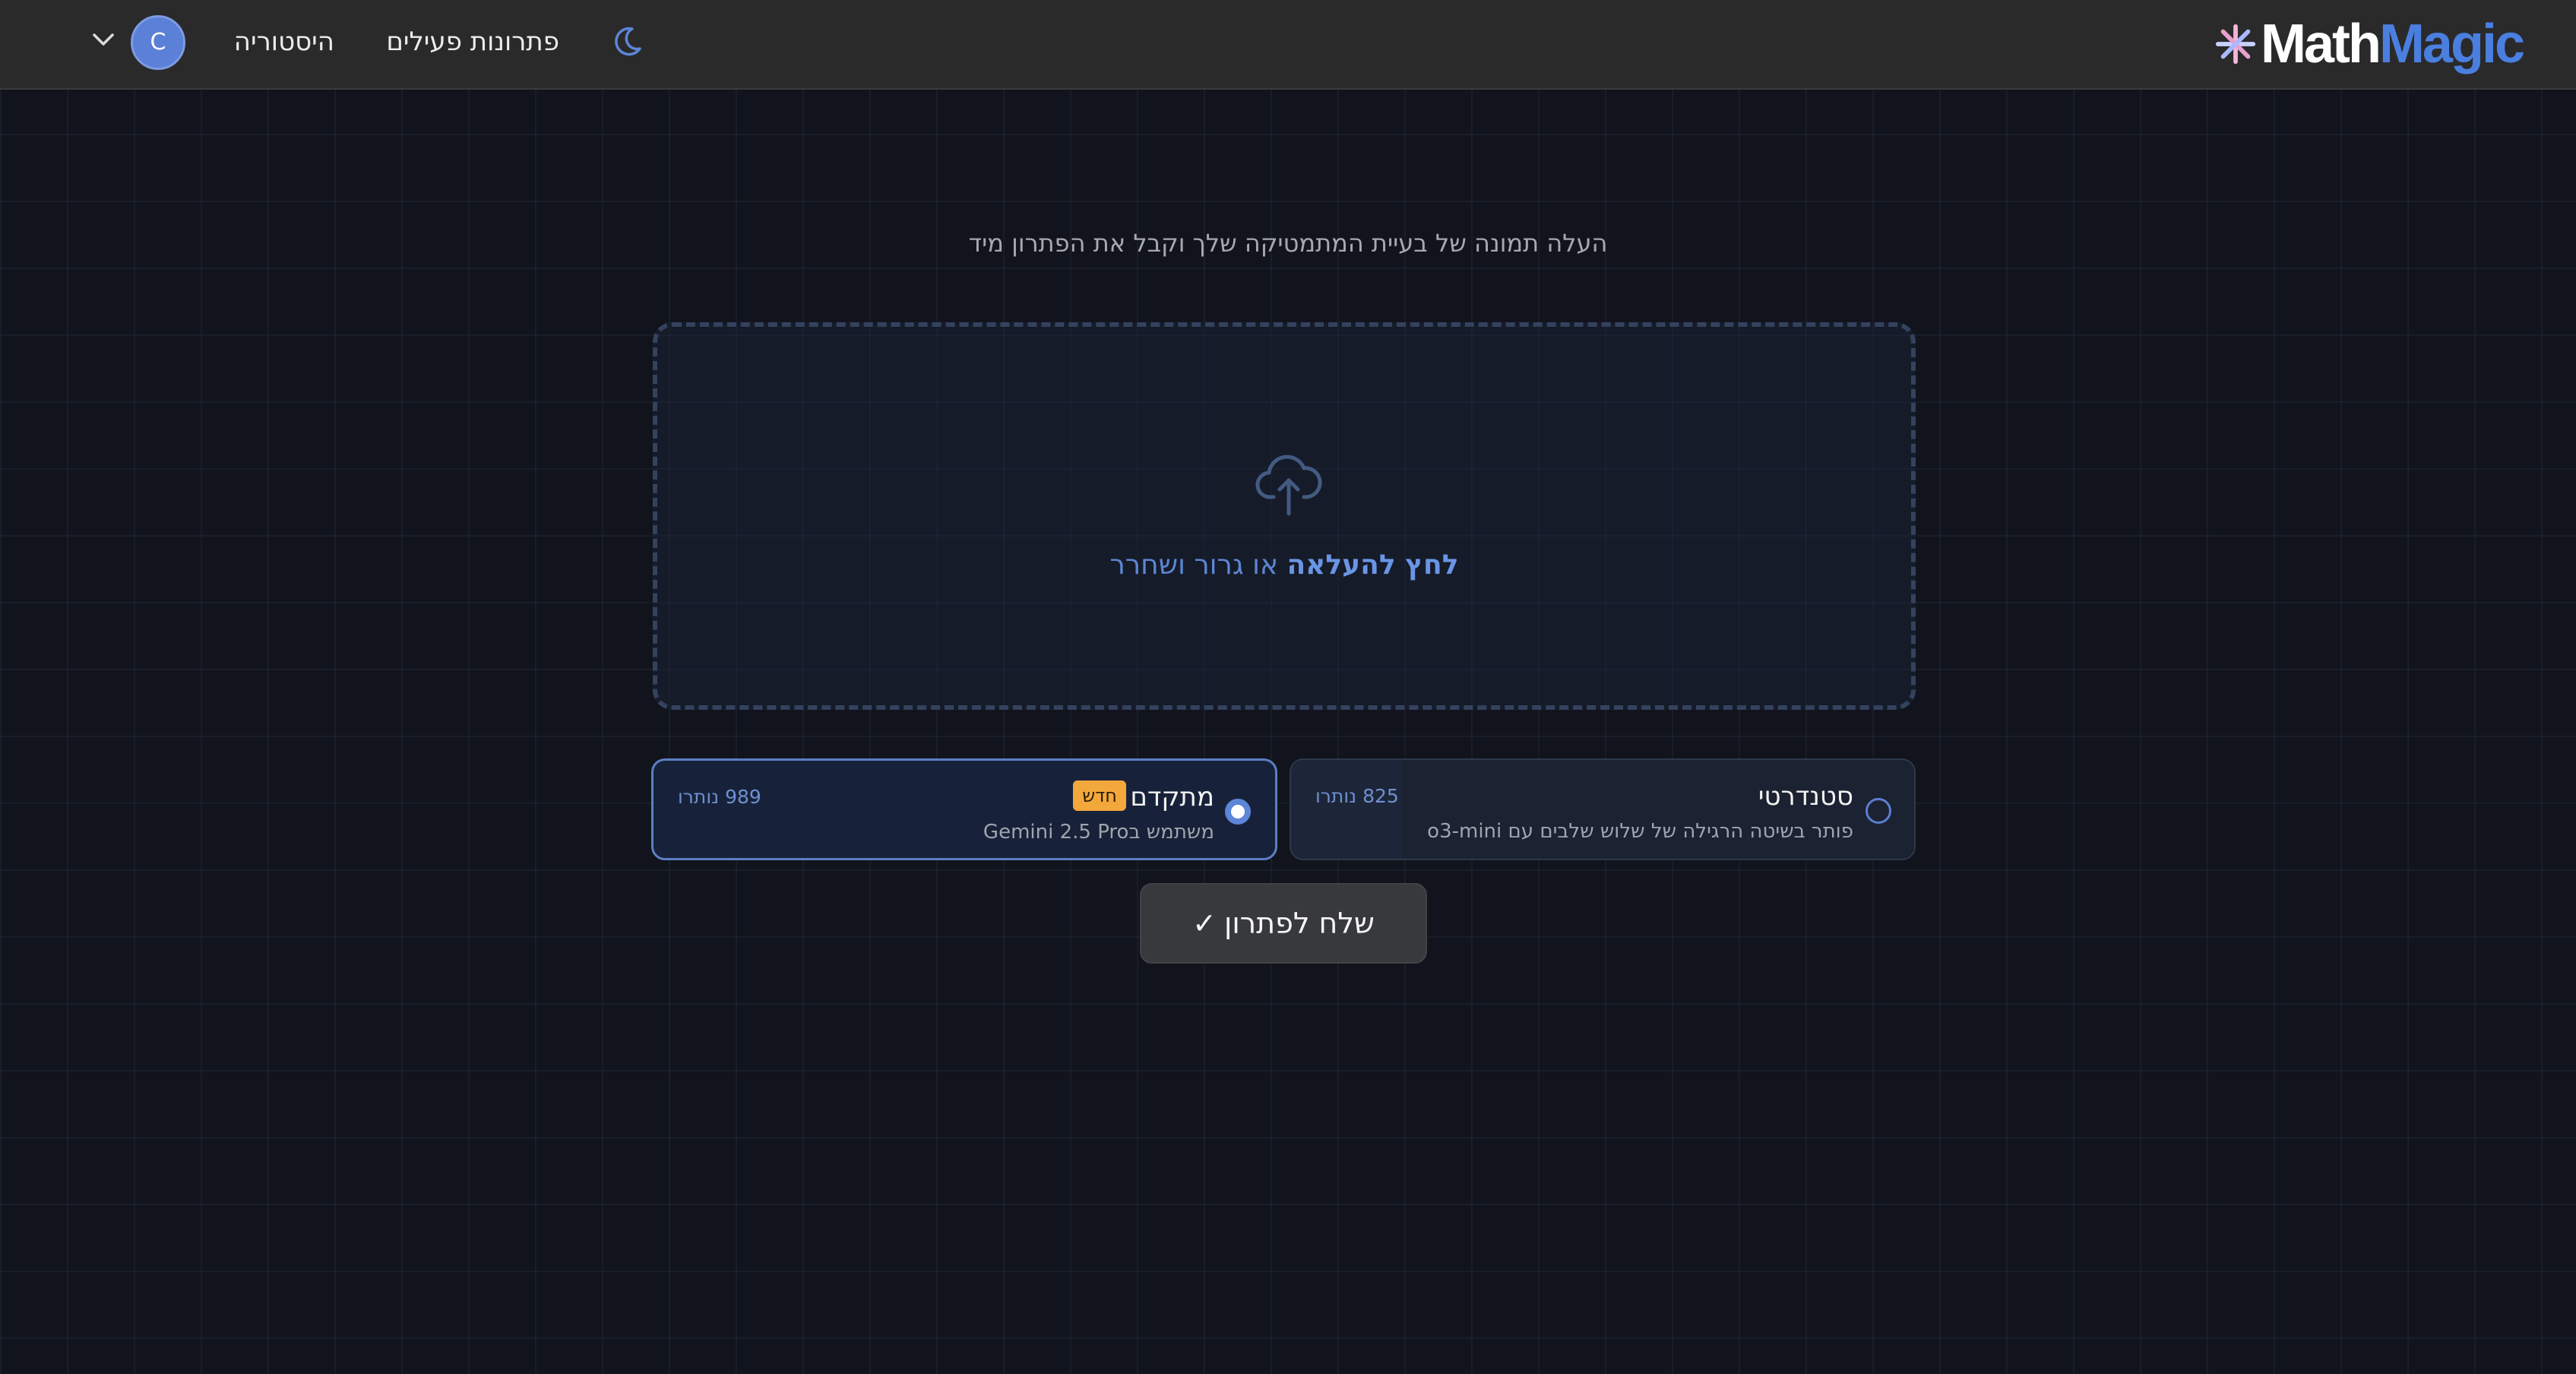  Describe the element at coordinates (284, 42) in the screenshot. I see `nav-history: היסטוריה` at that location.